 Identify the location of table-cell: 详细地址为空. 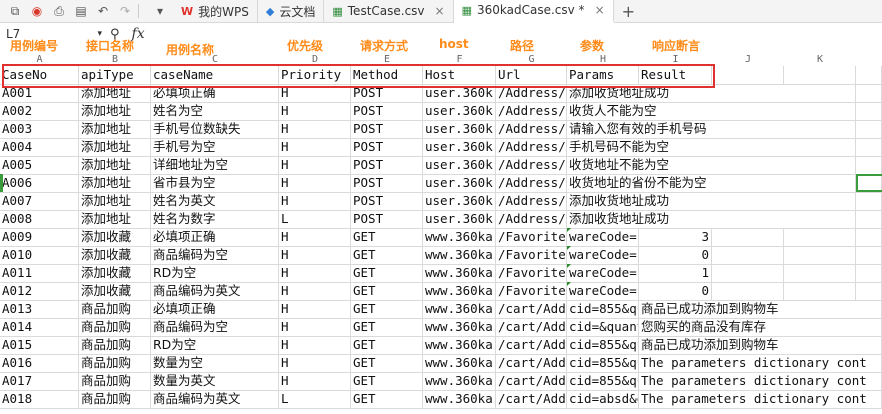
(215, 165).